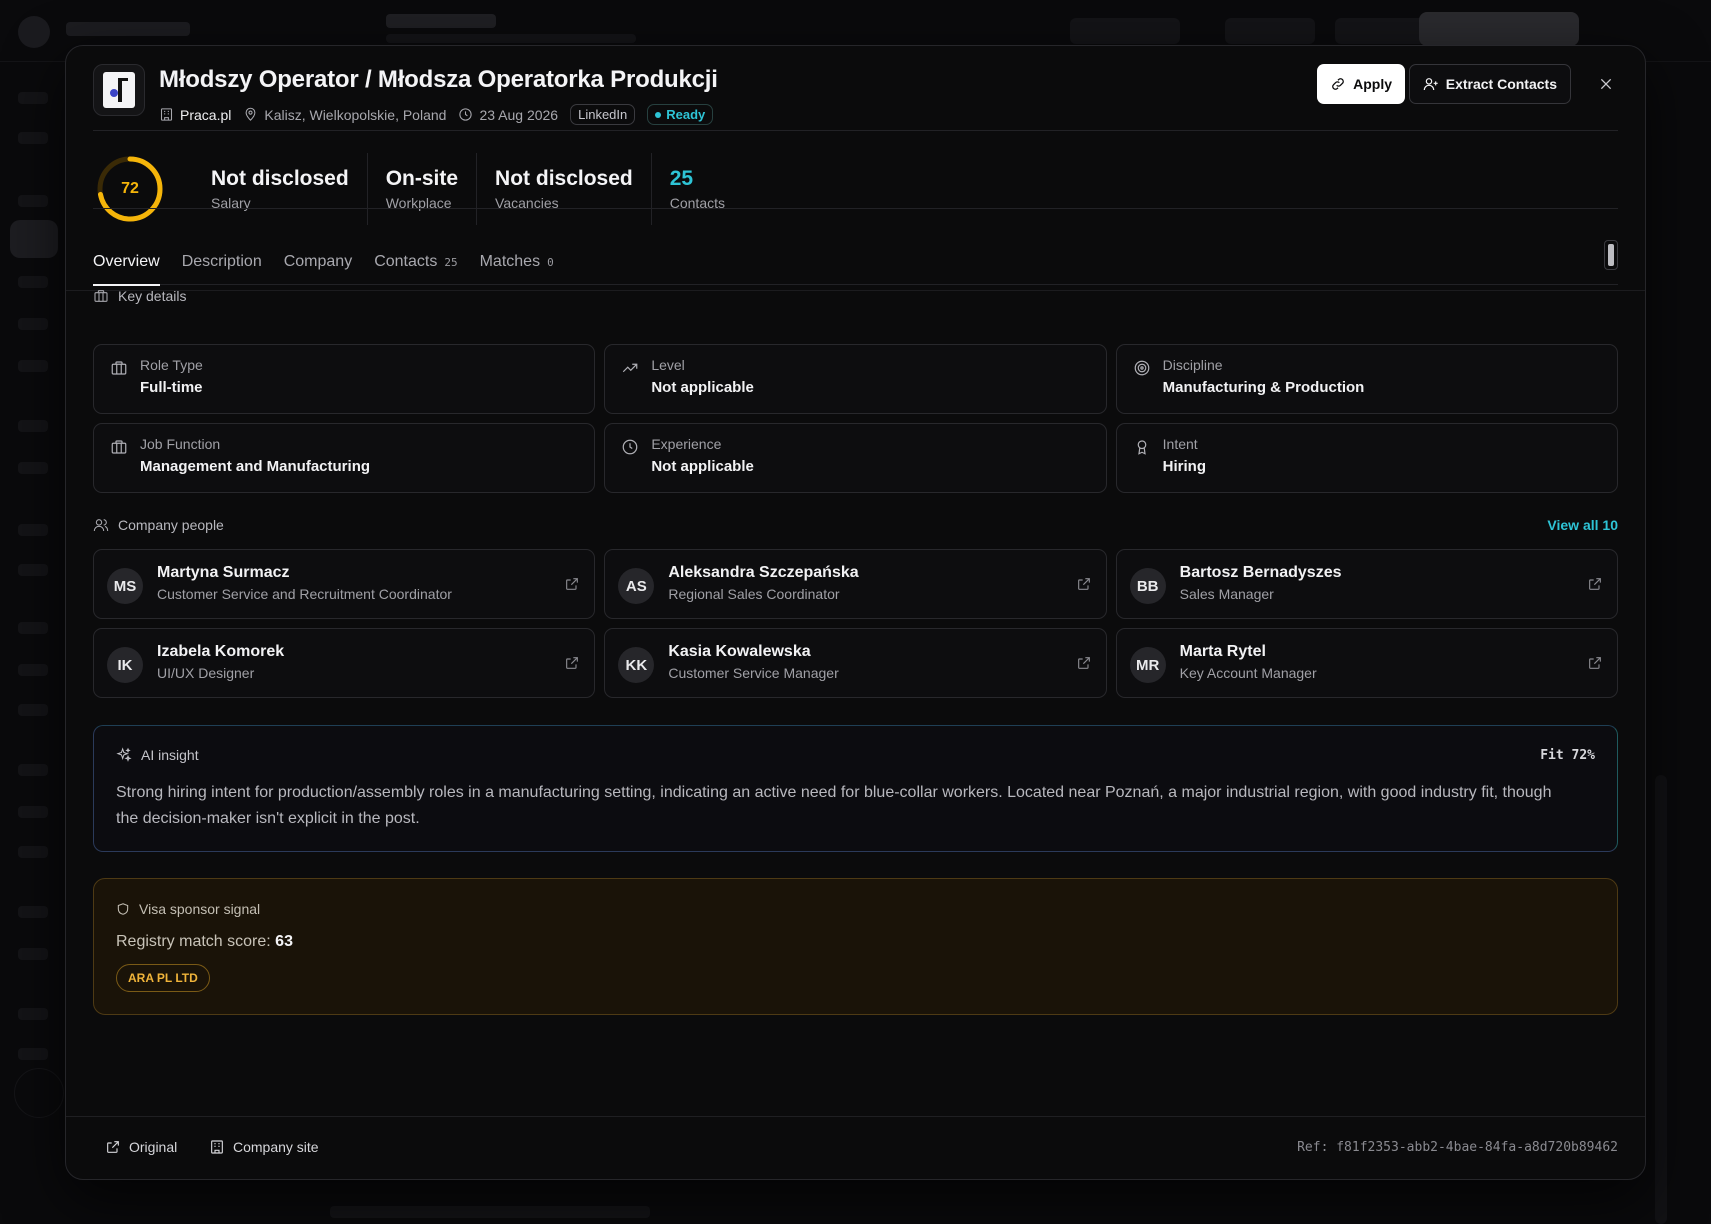 This screenshot has width=1711, height=1224. What do you see at coordinates (355, 114) in the screenshot?
I see `job-location: Kalisz, Wielkopolskie, Poland` at bounding box center [355, 114].